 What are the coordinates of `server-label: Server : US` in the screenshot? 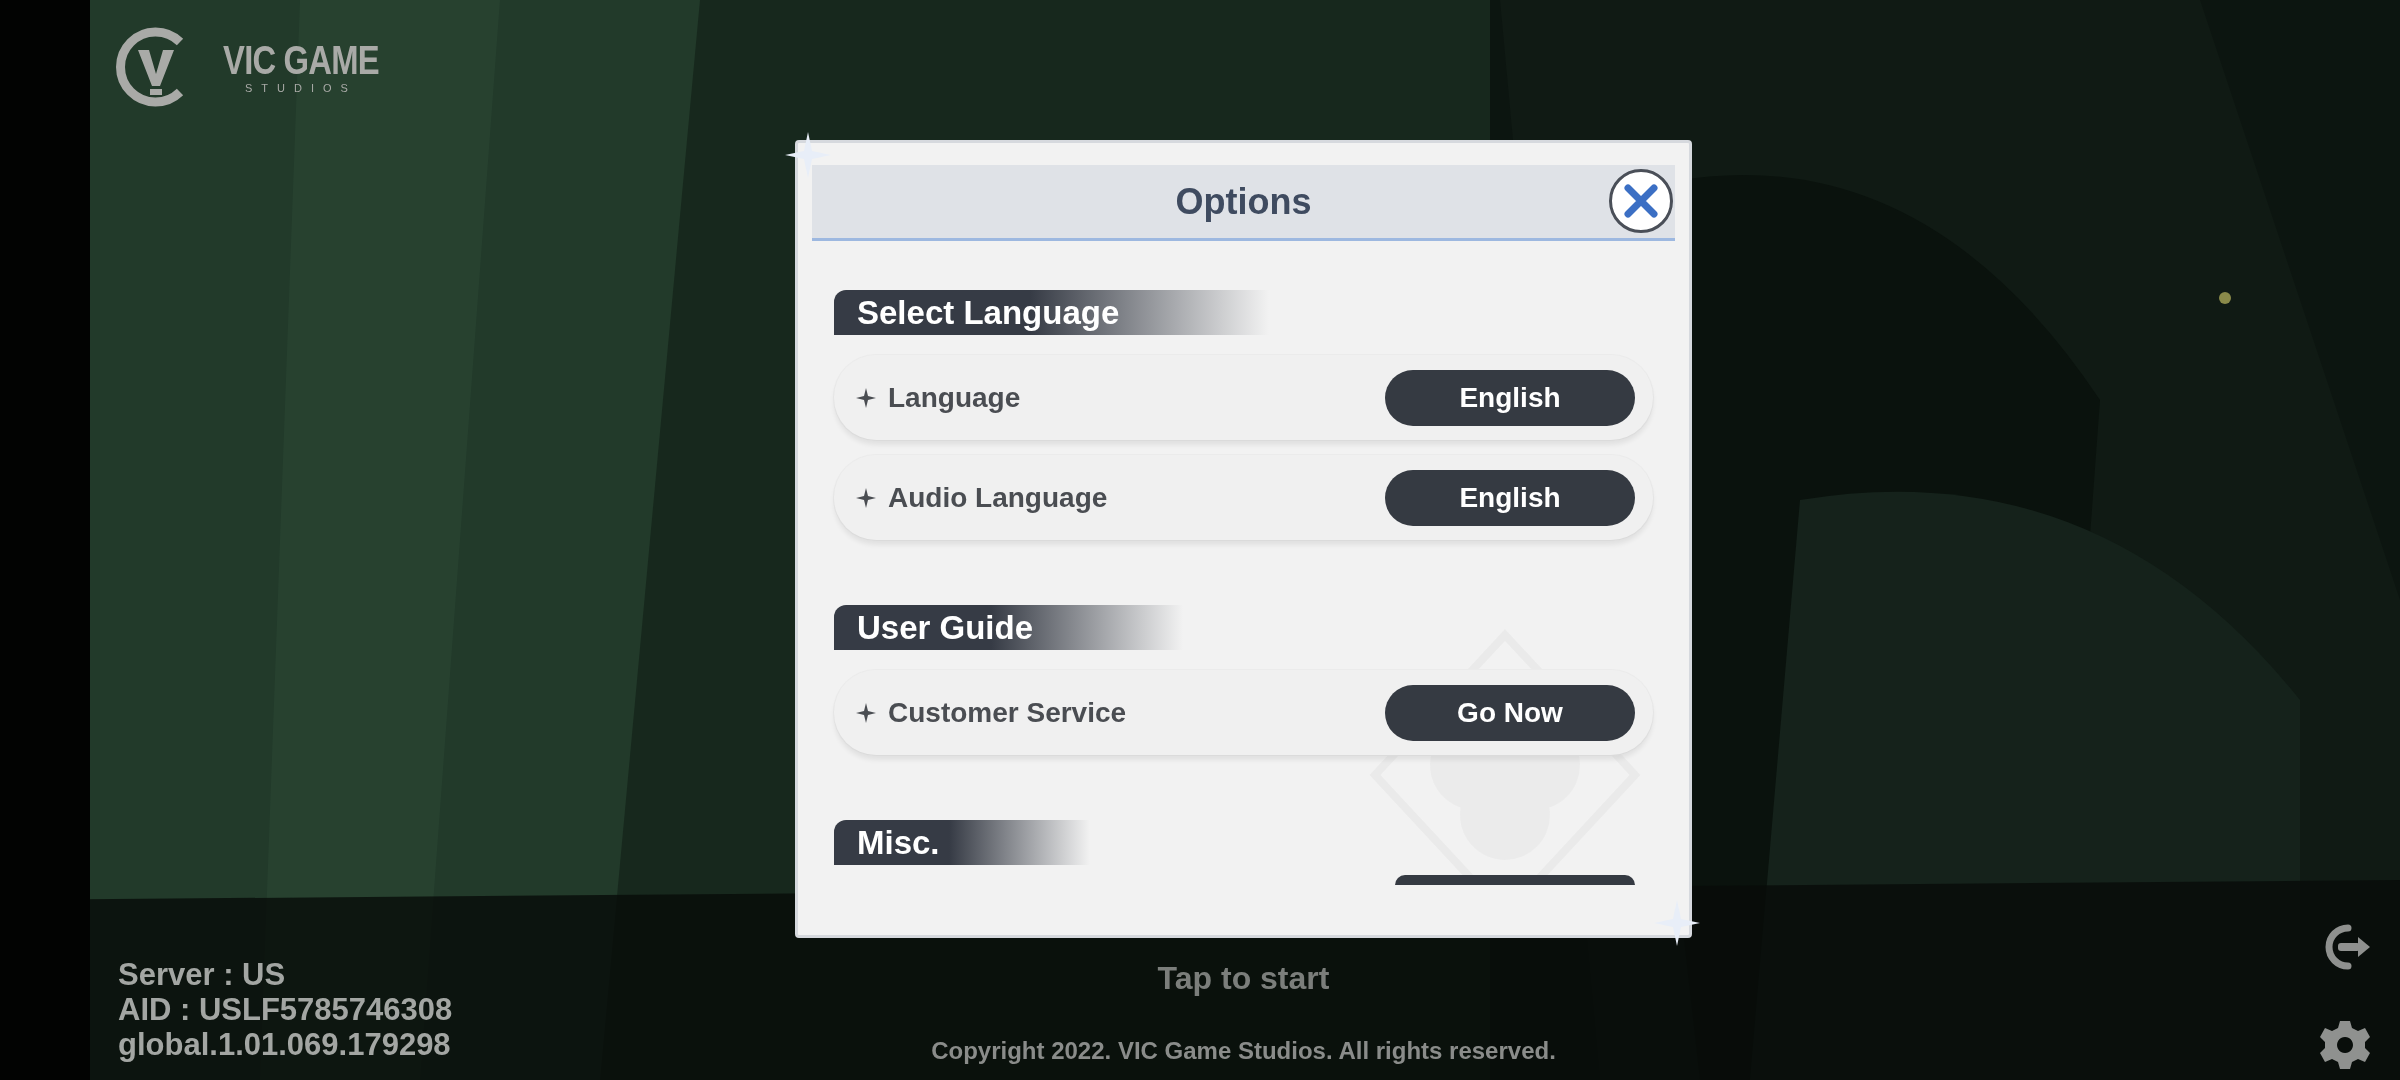 It's located at (202, 974).